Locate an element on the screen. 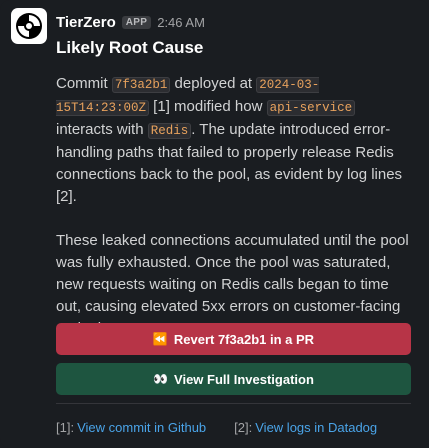 This screenshot has width=429, height=448. divider is located at coordinates (233, 403).